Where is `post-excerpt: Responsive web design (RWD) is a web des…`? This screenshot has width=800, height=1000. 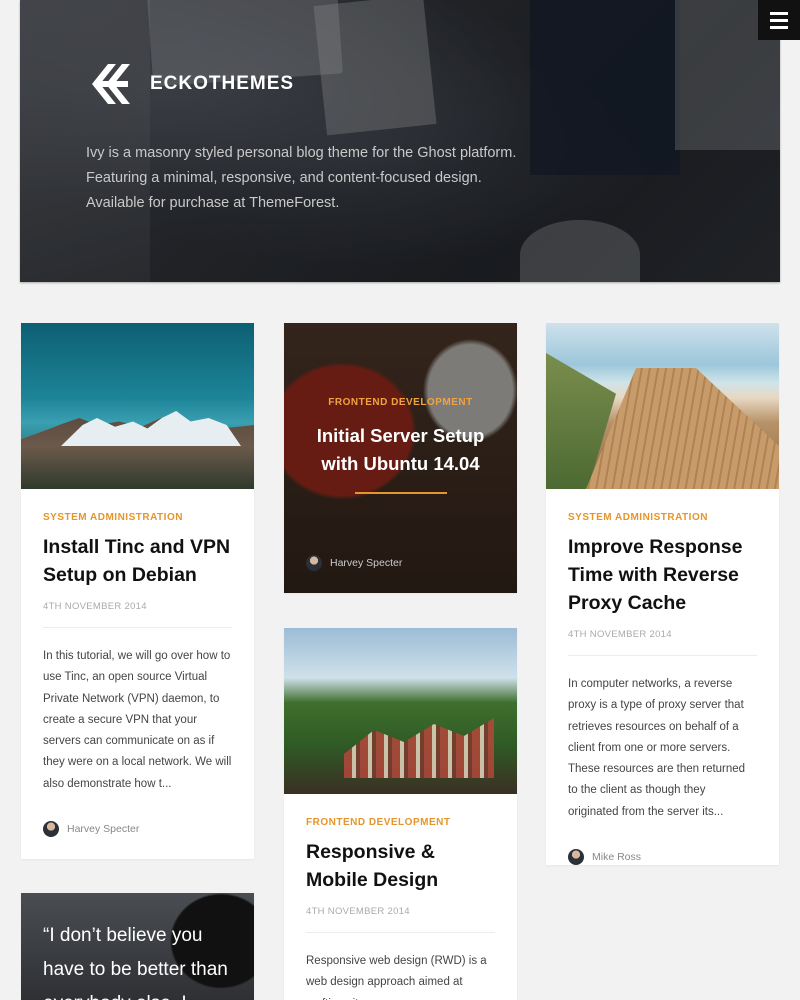 post-excerpt: Responsive web design (RWD) is a web des… is located at coordinates (396, 977).